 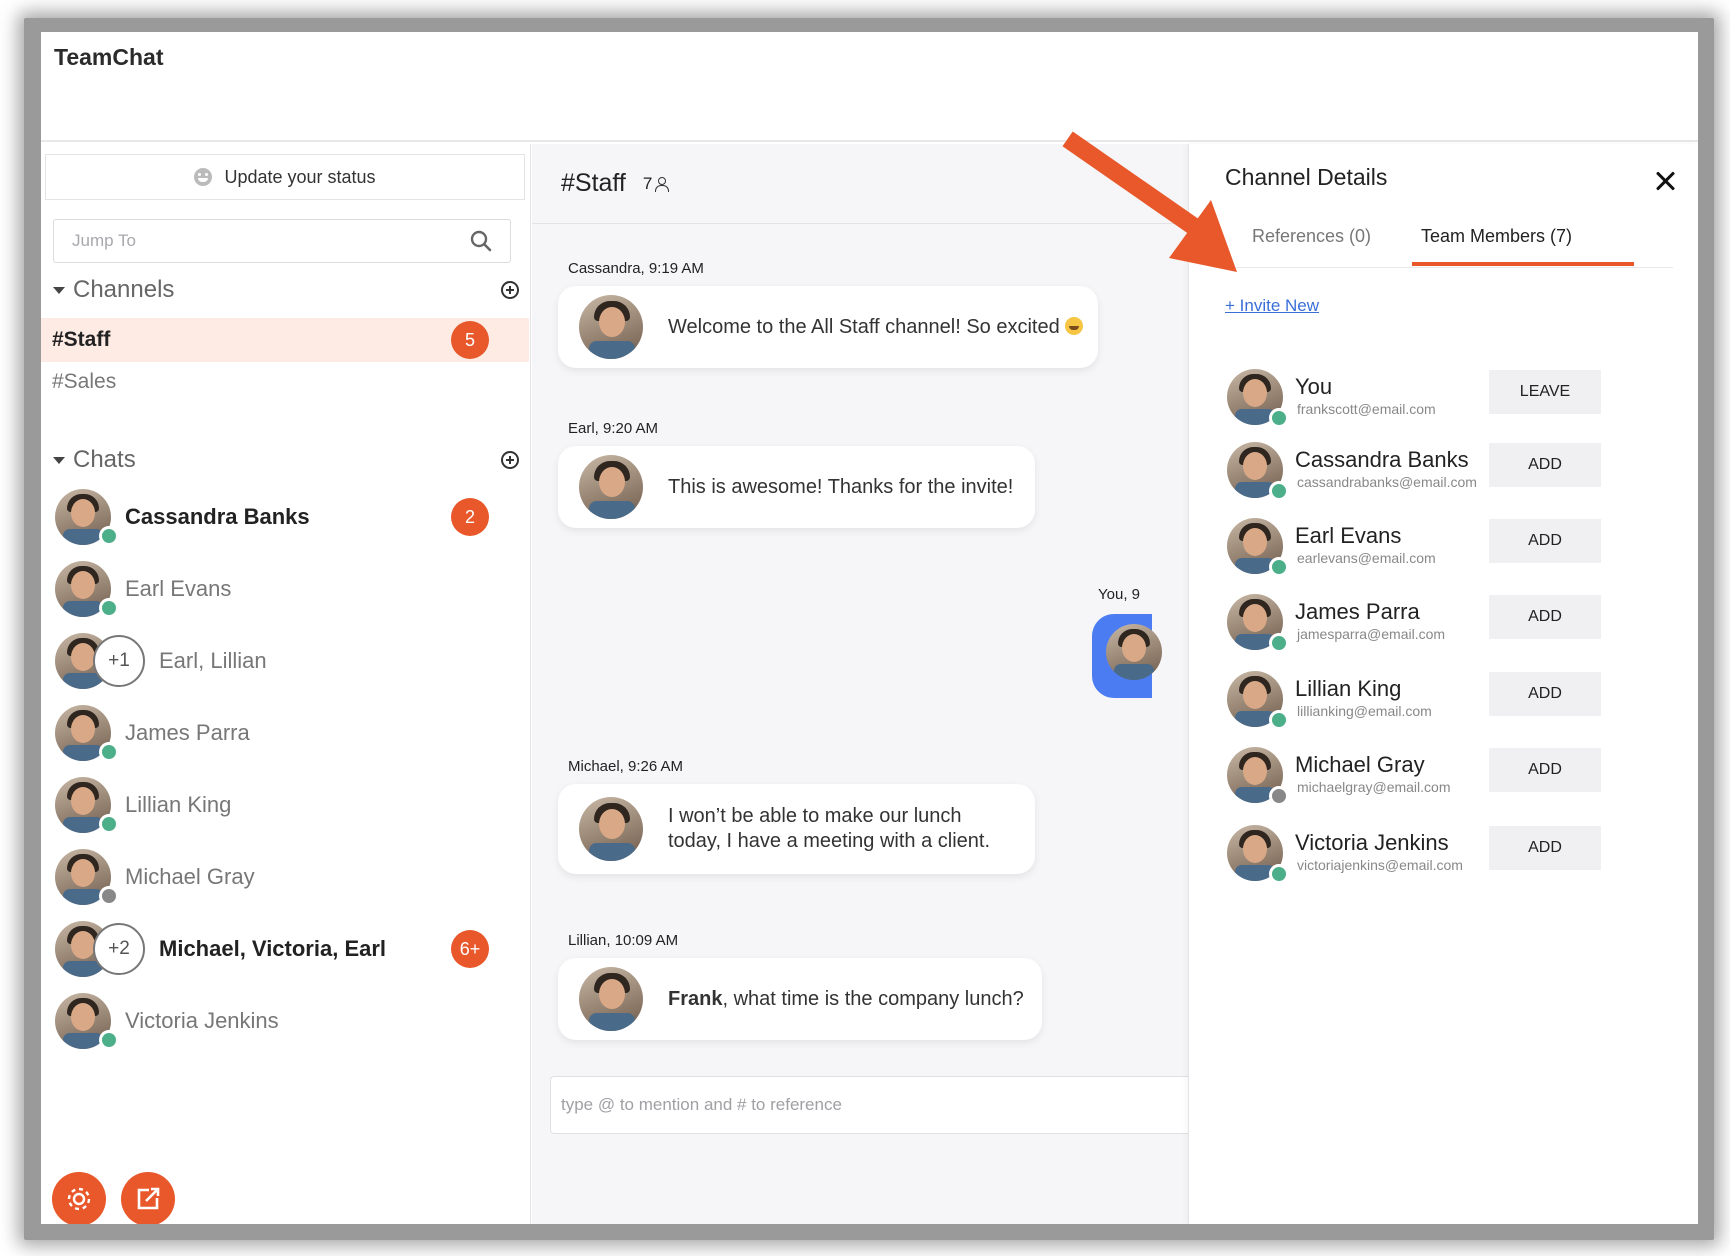 What do you see at coordinates (285, 661) in the screenshot?
I see `chat-item-earl-lillian: +1 Earl, Lillian` at bounding box center [285, 661].